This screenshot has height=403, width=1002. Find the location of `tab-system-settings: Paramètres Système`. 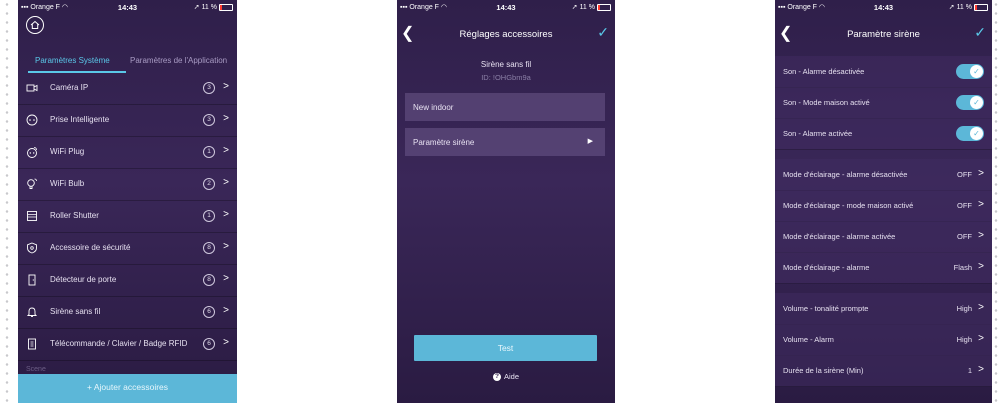

tab-system-settings: Paramètres Système is located at coordinates (72, 60).